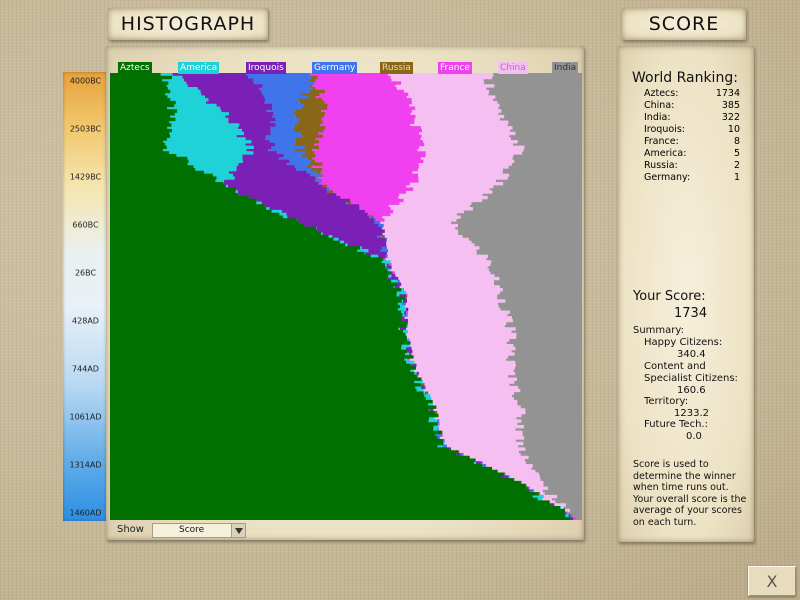  What do you see at coordinates (736, 153) in the screenshot?
I see `ranking-civ-score: 5` at bounding box center [736, 153].